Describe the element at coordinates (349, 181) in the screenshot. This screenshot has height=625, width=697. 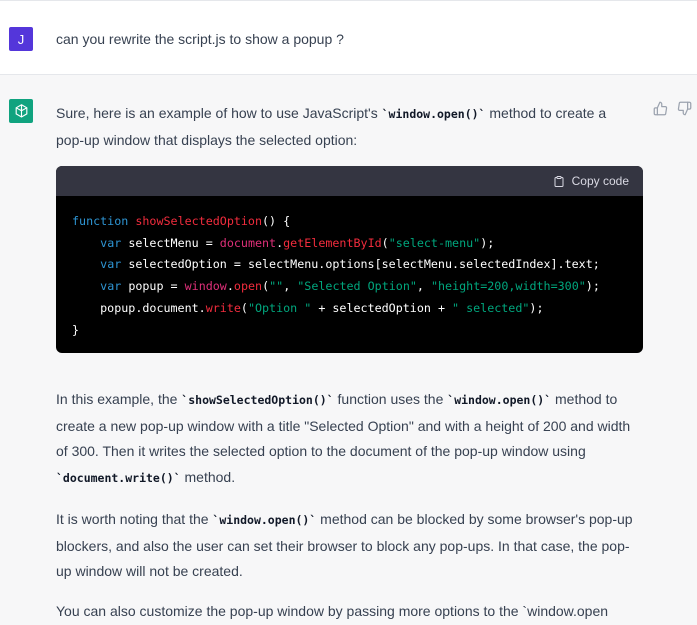
I see `code-block-header: Copy code` at that location.